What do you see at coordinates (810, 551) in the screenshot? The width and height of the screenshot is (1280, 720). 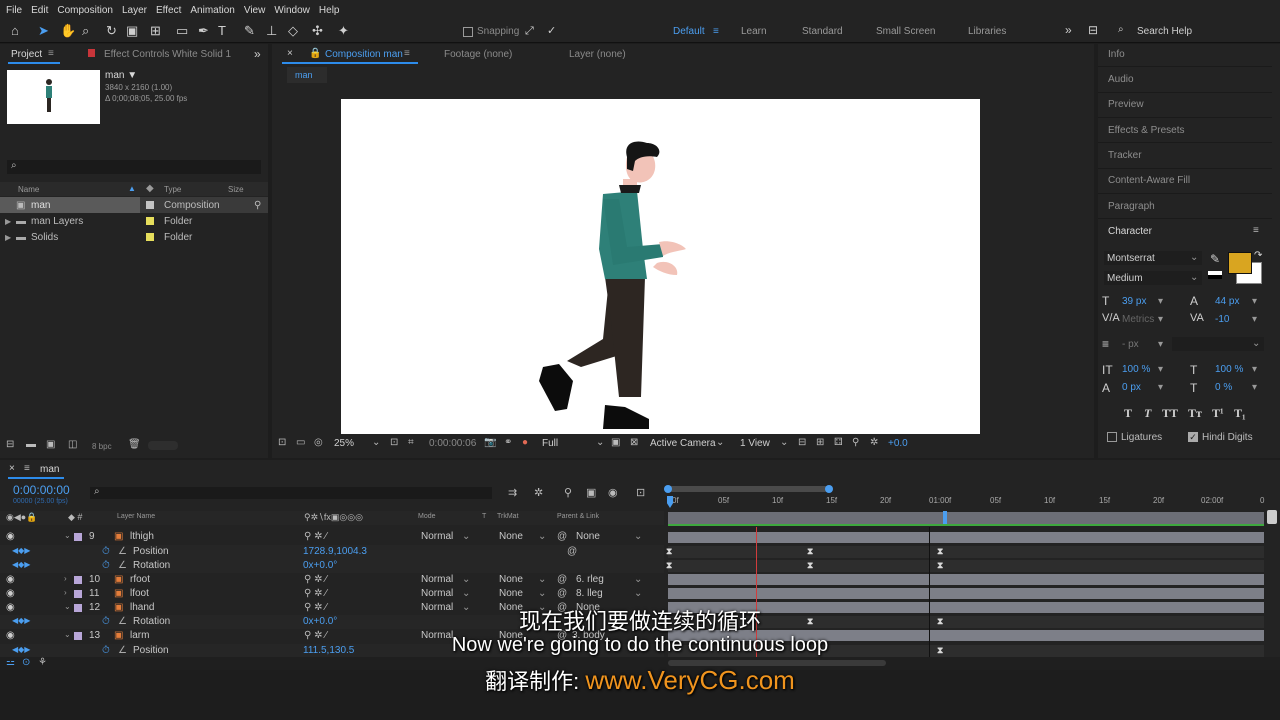 I see `keyframe-icon: ⧗` at bounding box center [810, 551].